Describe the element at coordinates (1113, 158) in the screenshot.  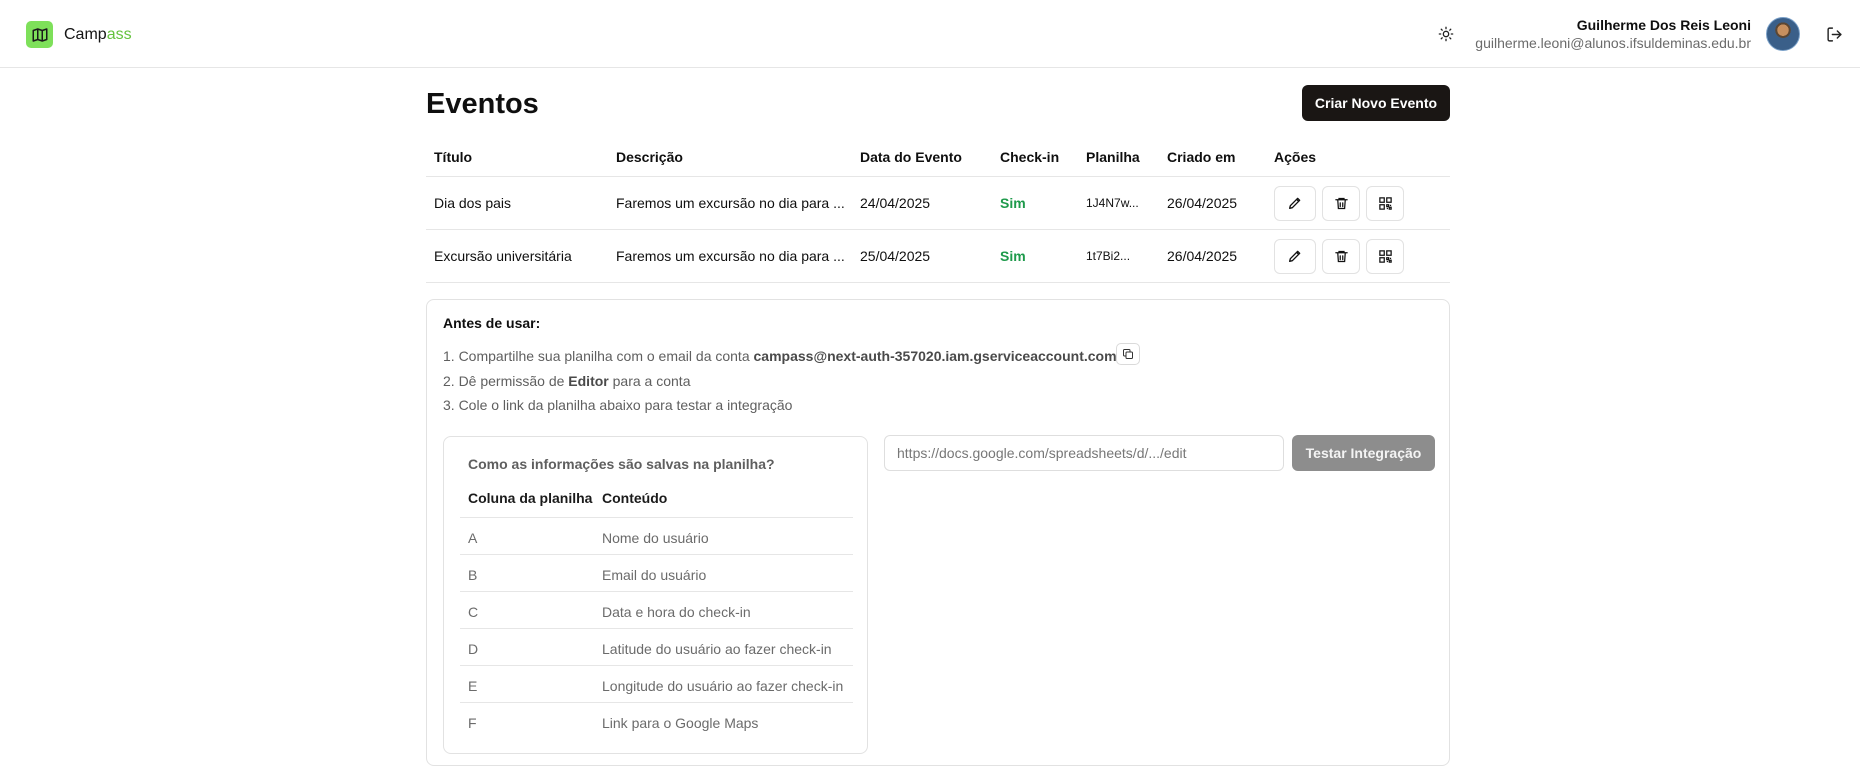
I see `header-spreadsheet: Planilha` at that location.